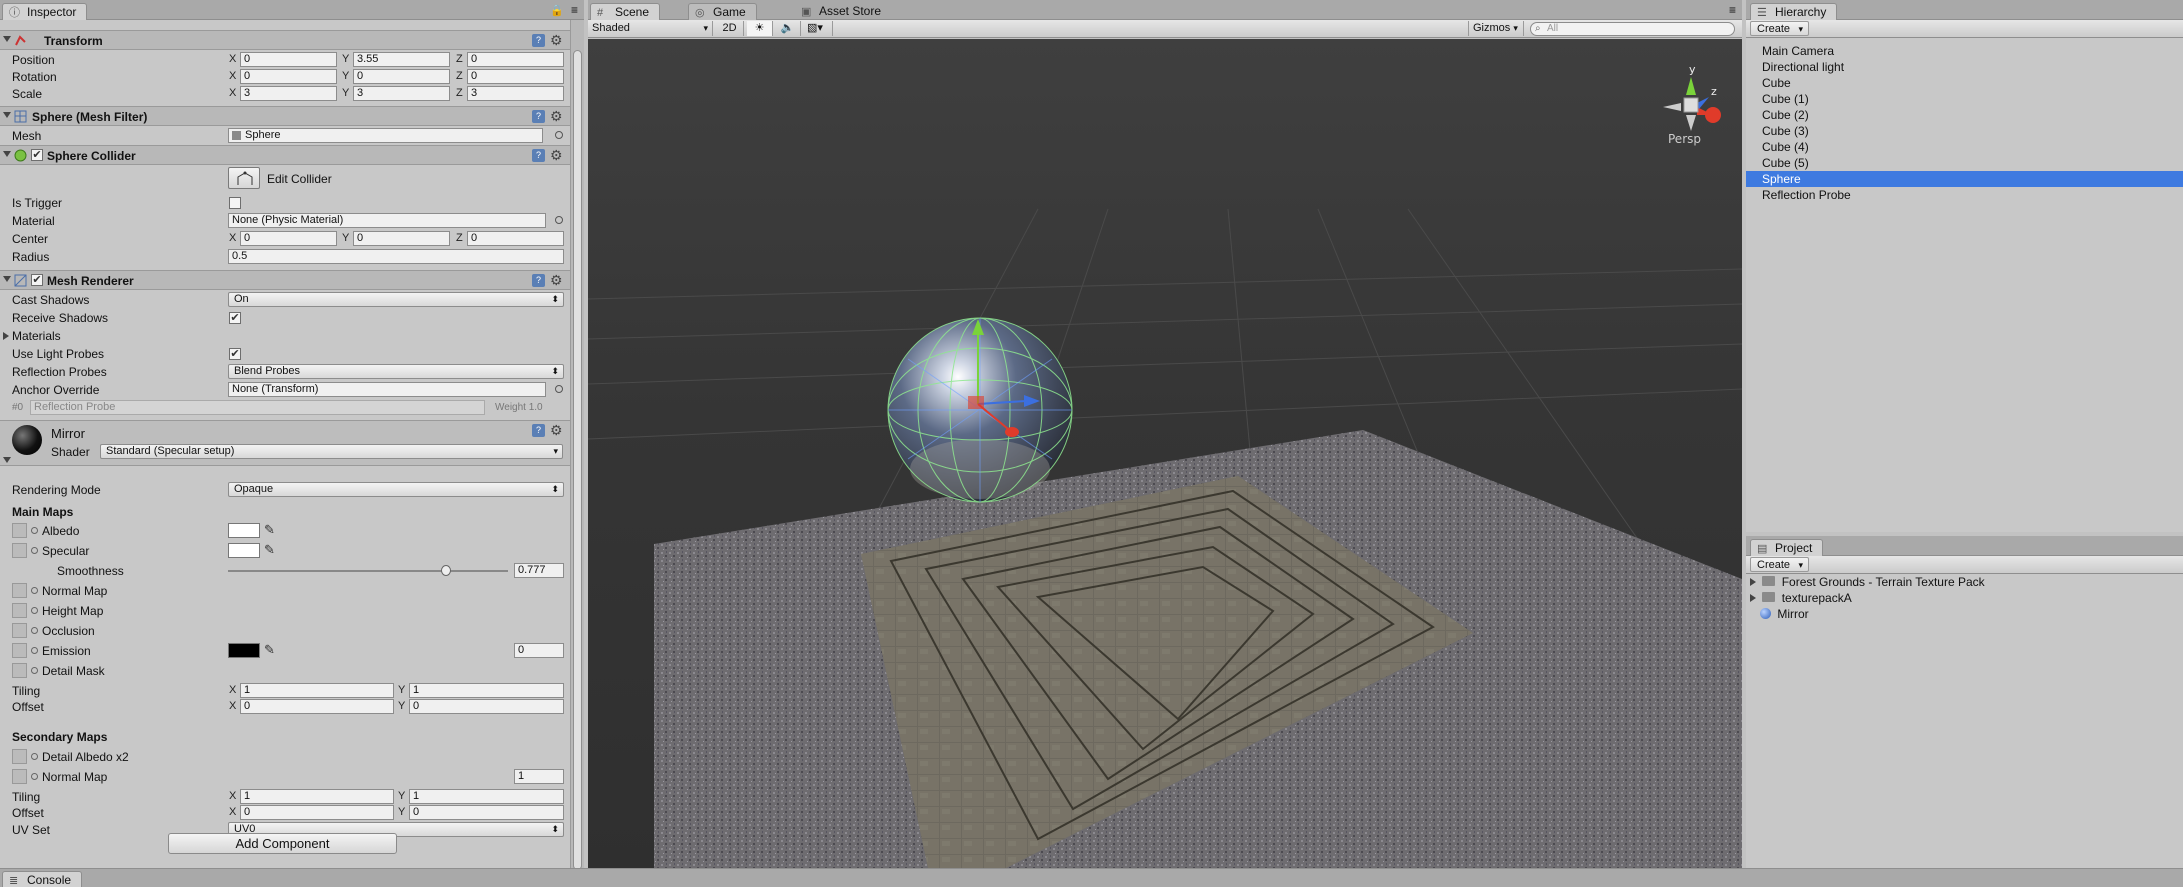  What do you see at coordinates (244, 550) in the screenshot?
I see `specular-color-swatch` at bounding box center [244, 550].